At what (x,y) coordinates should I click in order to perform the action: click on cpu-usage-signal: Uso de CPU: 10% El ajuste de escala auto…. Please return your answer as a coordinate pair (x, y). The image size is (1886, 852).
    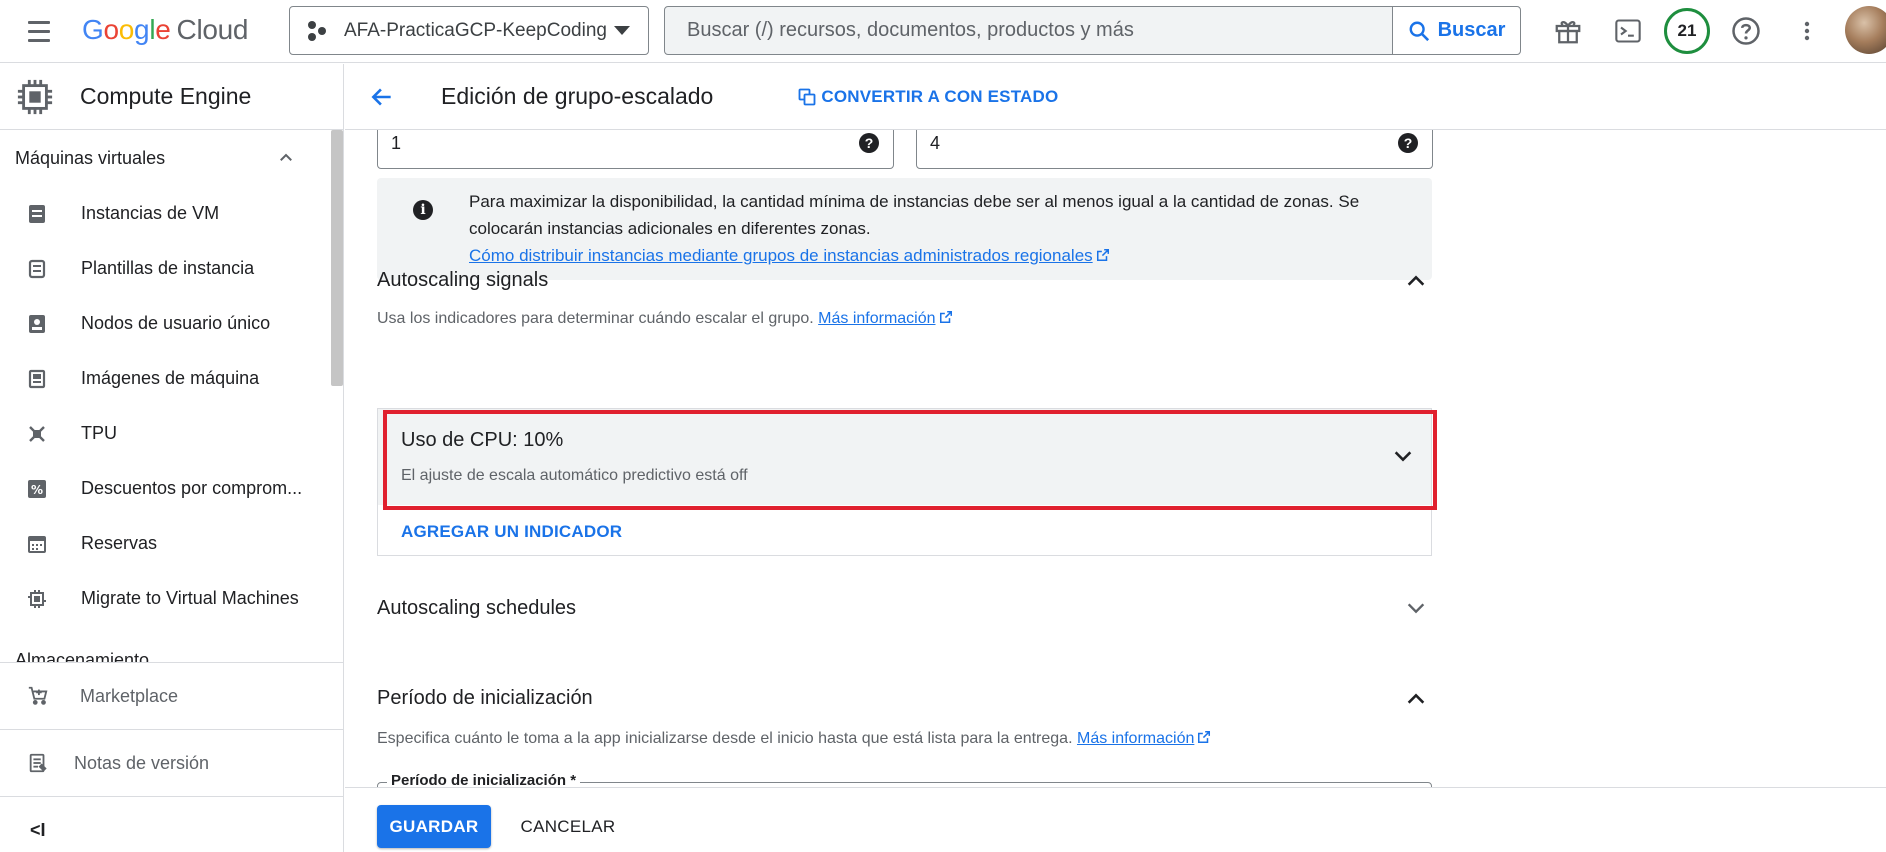
    Looking at the image, I should click on (904, 457).